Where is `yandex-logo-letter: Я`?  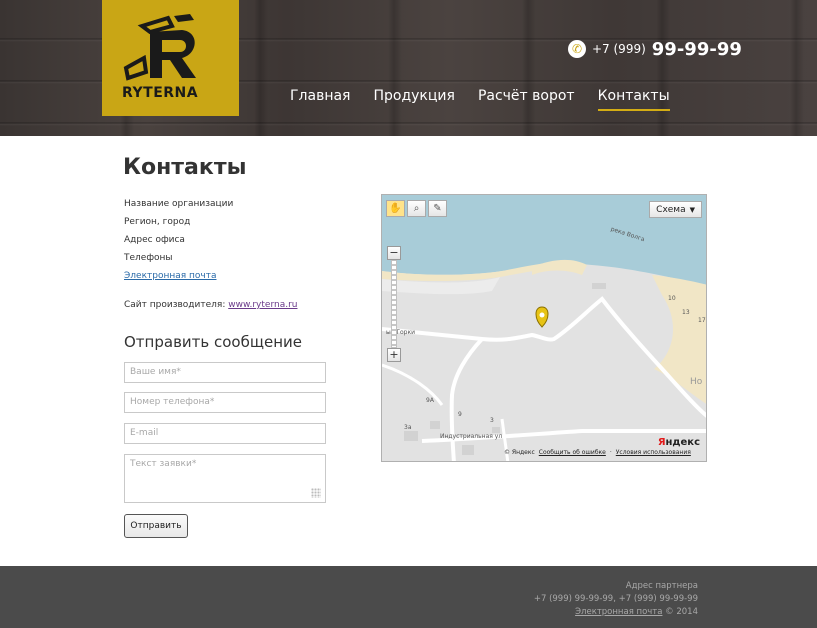
yandex-logo-letter: Я is located at coordinates (661, 442).